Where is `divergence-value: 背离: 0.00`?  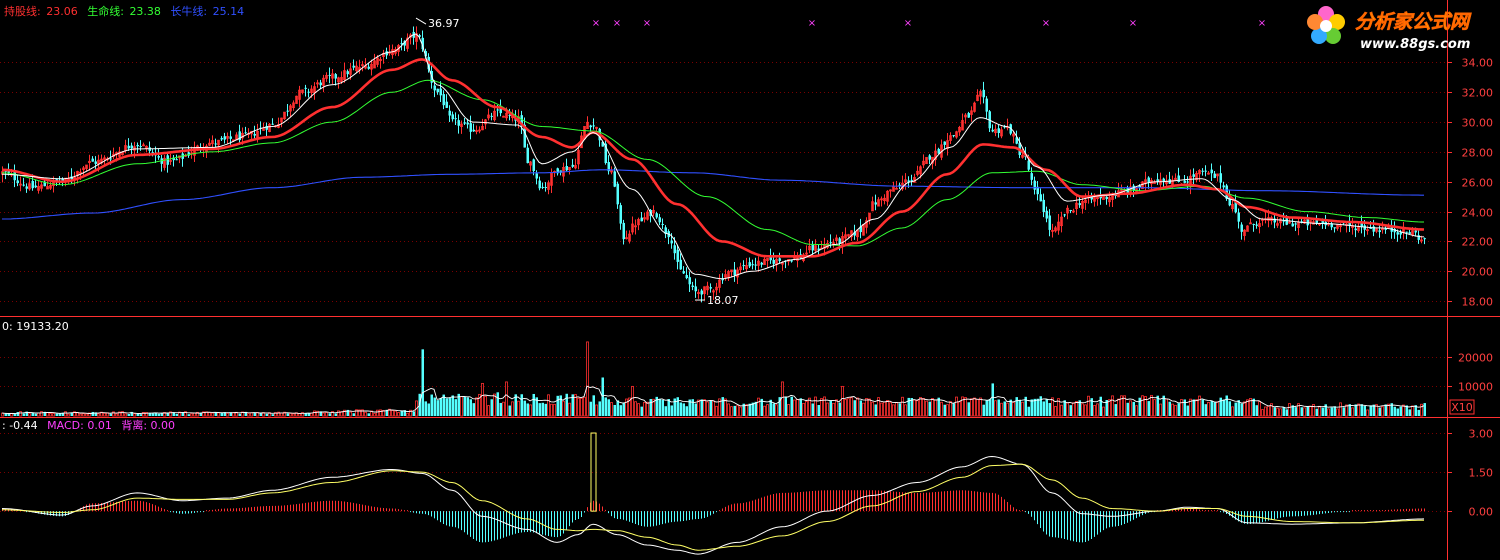 divergence-value: 背离: 0.00 is located at coordinates (148, 425).